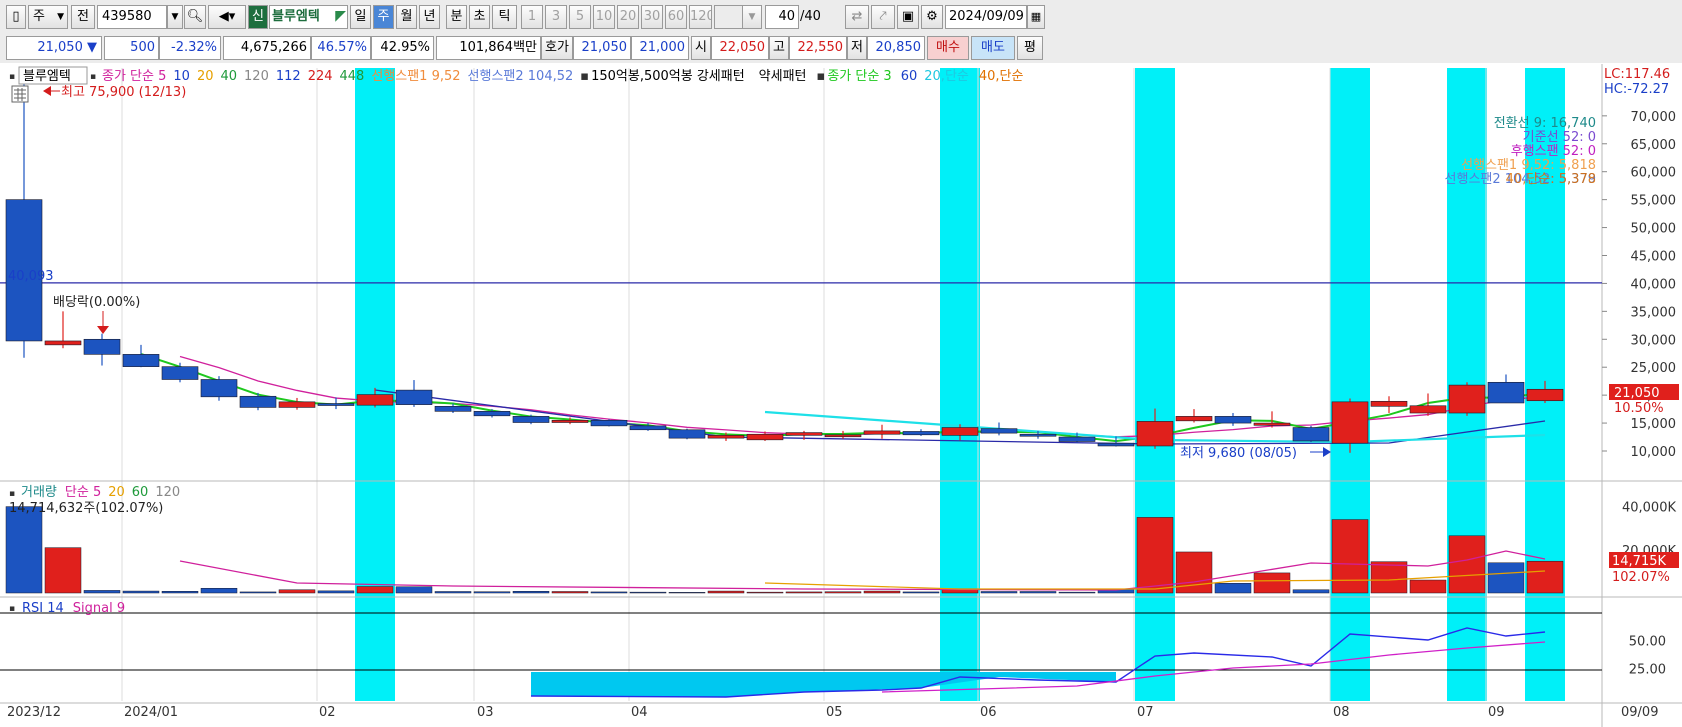 This screenshot has width=1682, height=727. What do you see at coordinates (429, 17) in the screenshot?
I see `tab-yearly: 년` at bounding box center [429, 17].